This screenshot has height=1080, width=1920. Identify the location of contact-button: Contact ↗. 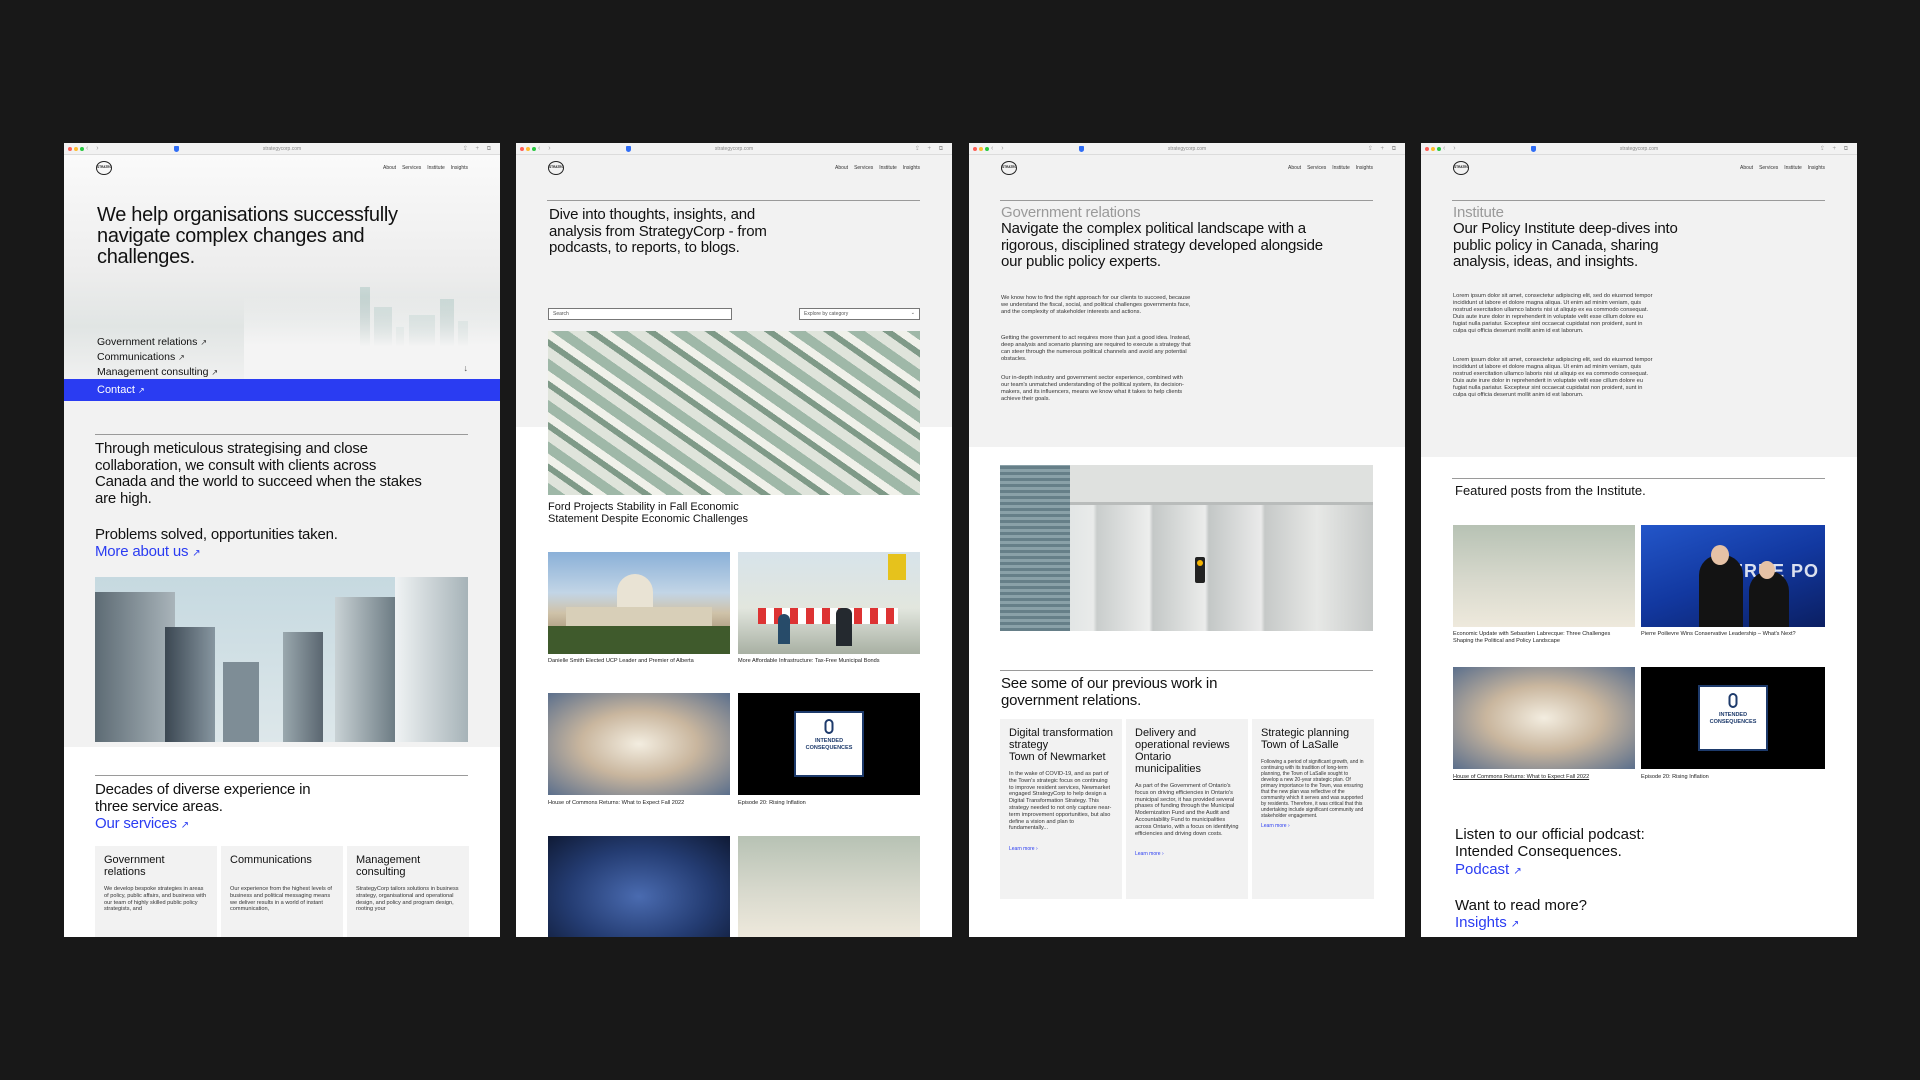
(282, 390).